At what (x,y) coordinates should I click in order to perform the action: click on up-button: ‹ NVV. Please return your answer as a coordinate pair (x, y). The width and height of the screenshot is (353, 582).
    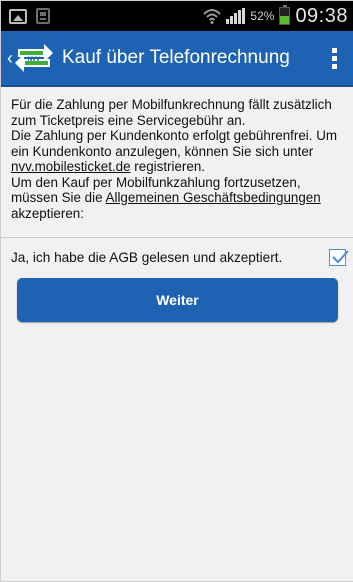
    Looking at the image, I should click on (27, 58).